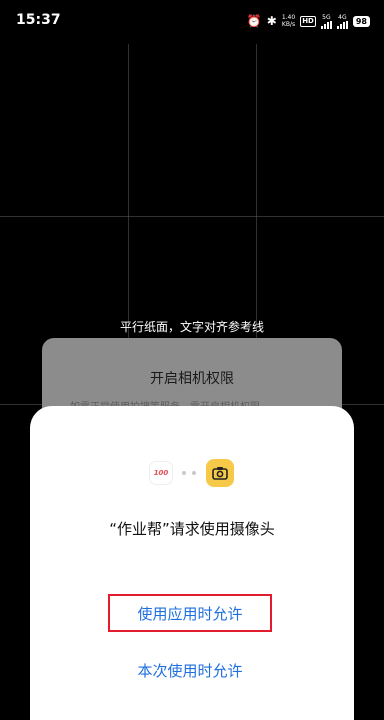  I want to click on hd-badge: HD, so click(308, 21).